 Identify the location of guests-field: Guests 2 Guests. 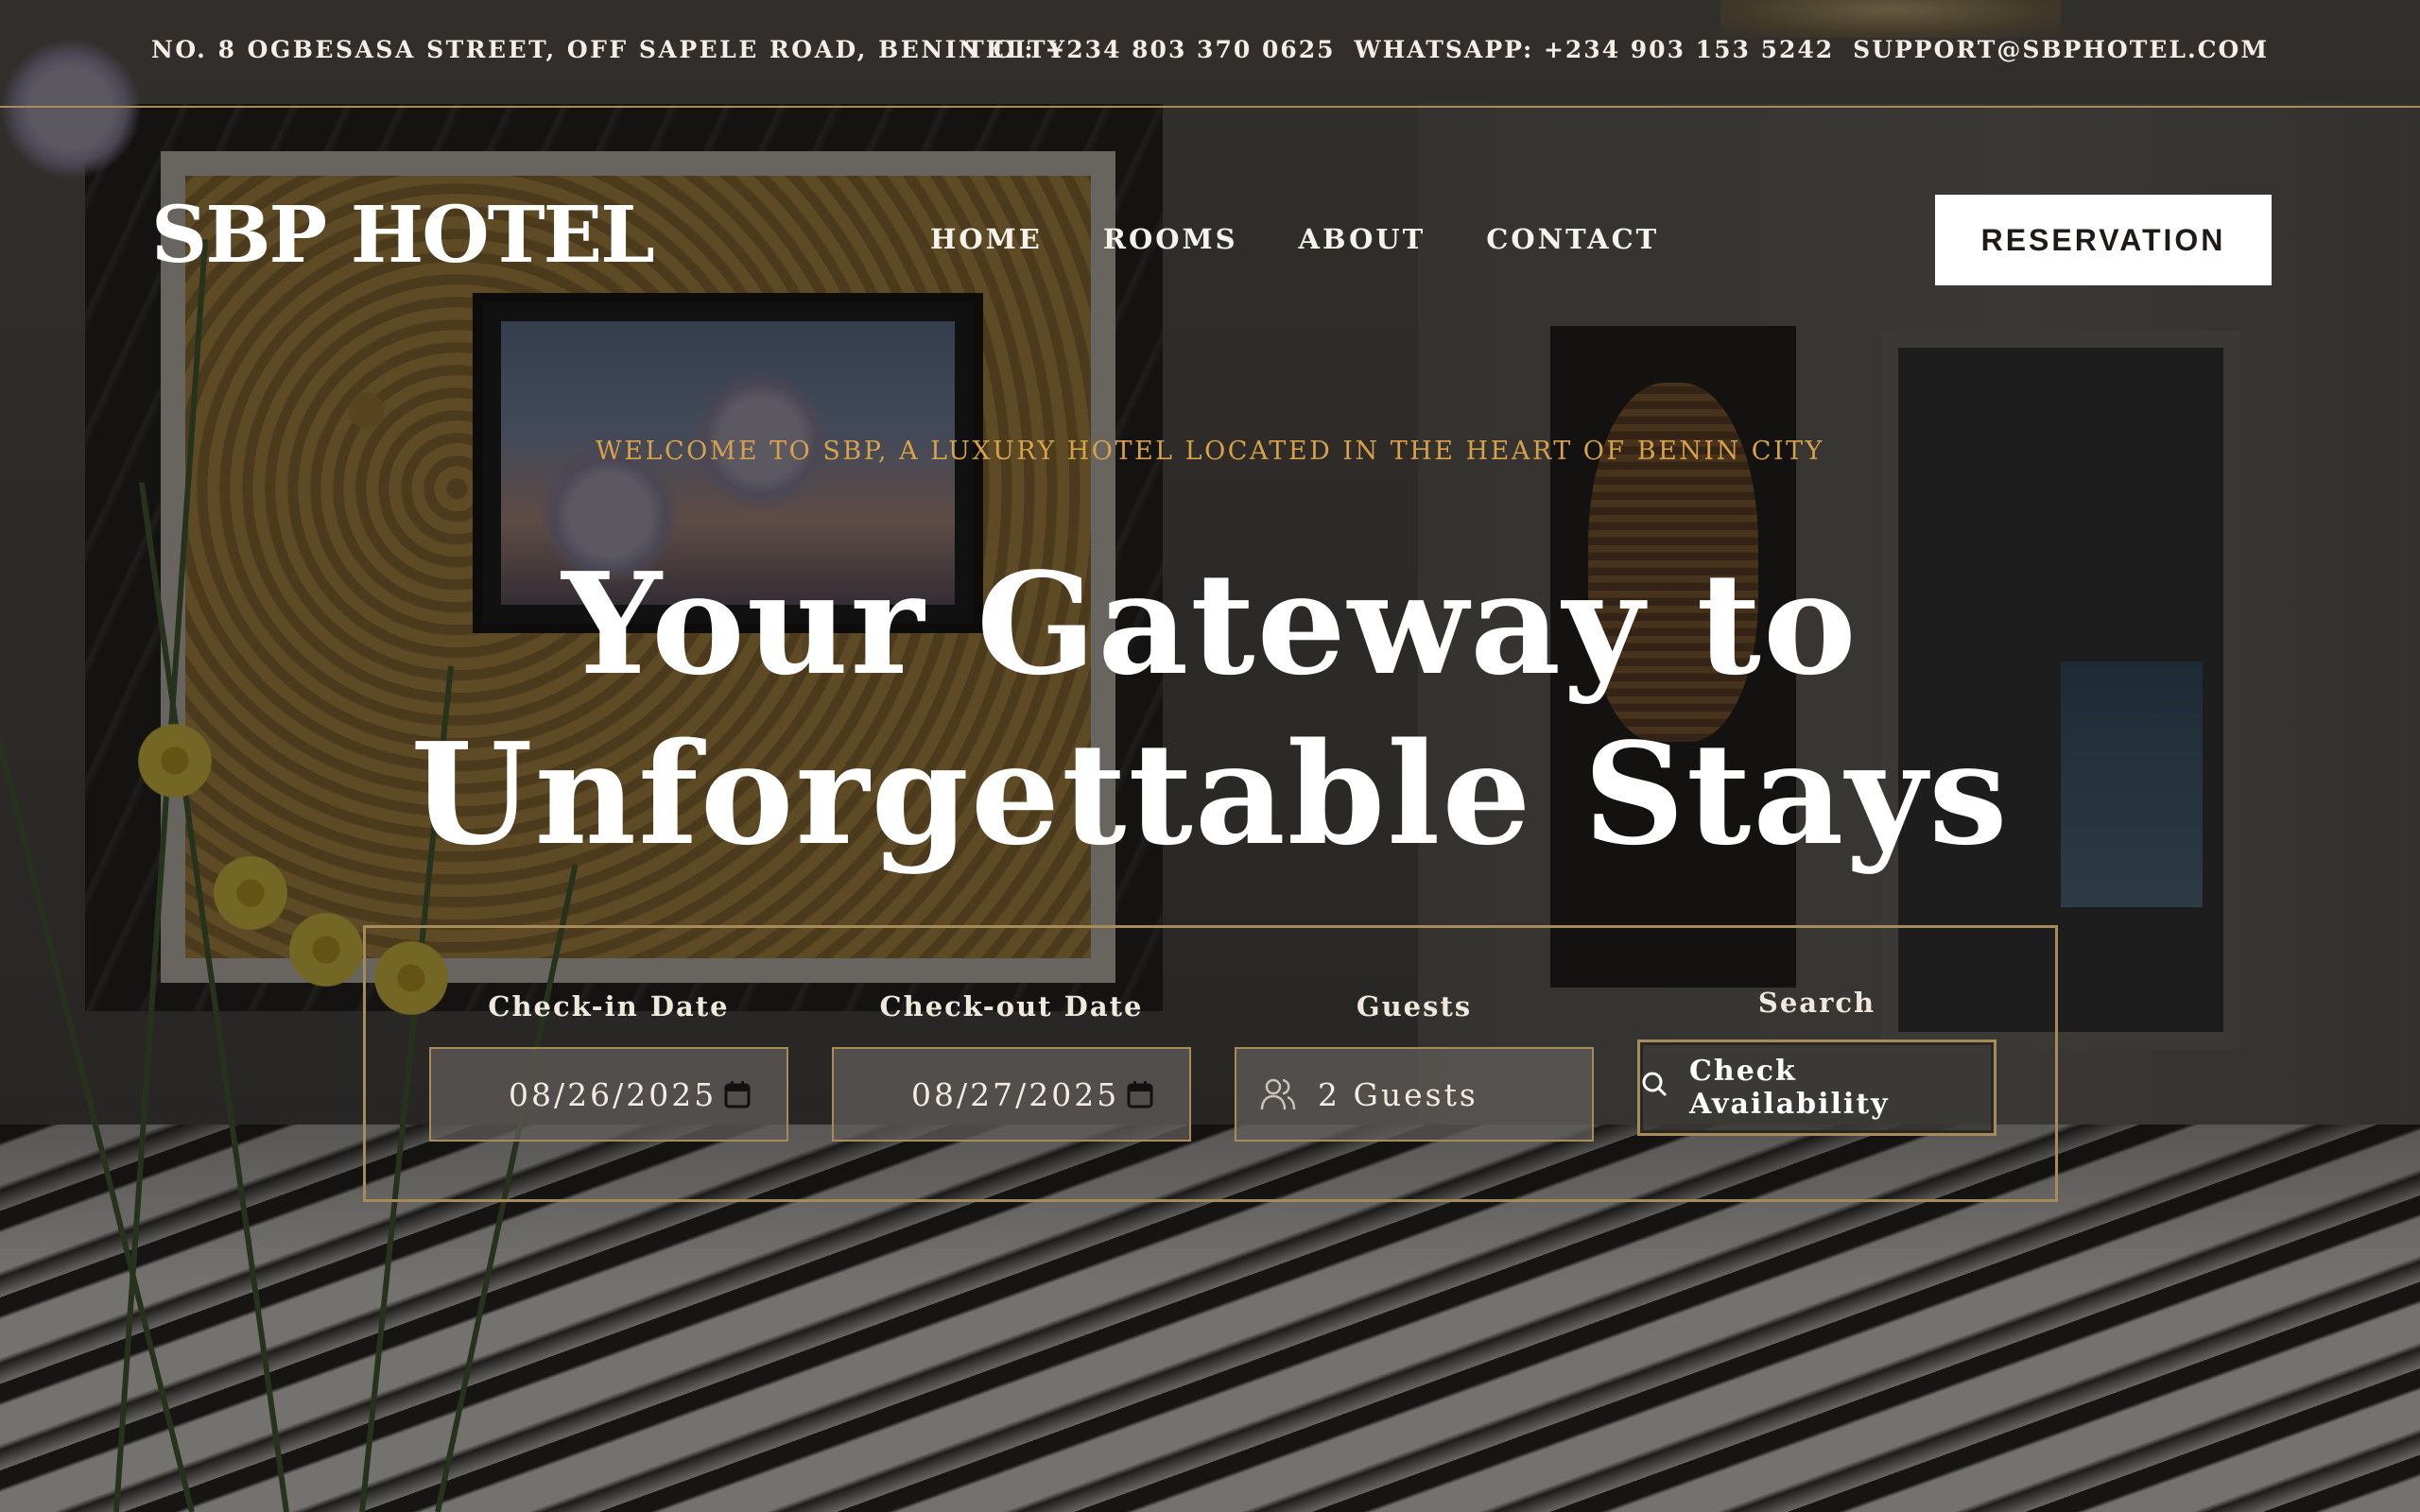
(1414, 1066).